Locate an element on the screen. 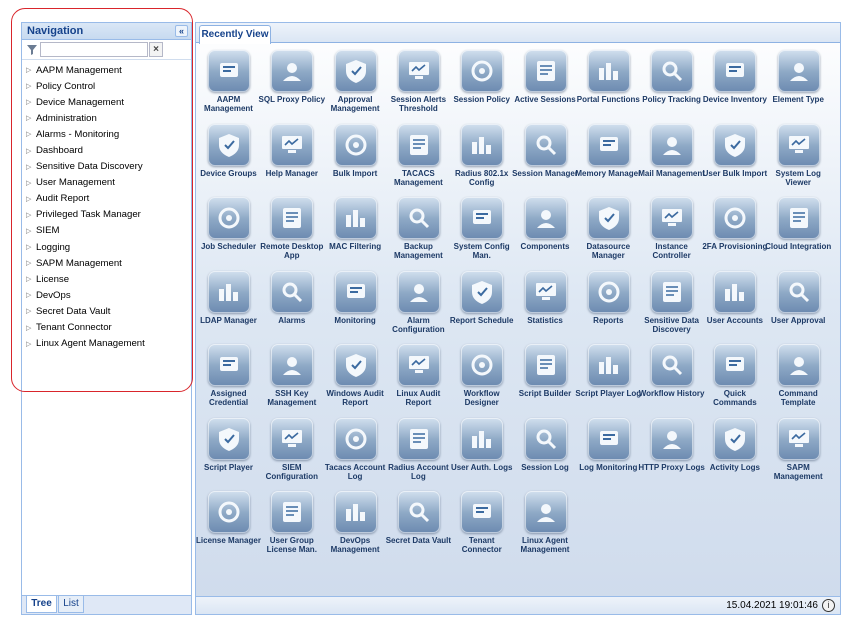 This screenshot has height=620, width=856. tile-button: Active Sessions is located at coordinates (545, 82).